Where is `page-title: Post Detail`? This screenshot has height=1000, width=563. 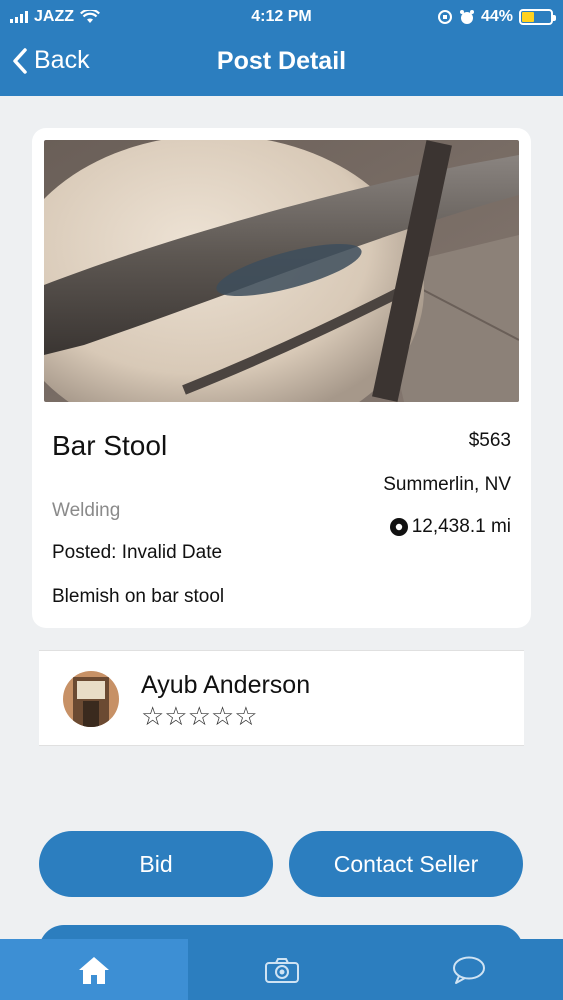 page-title: Post Detail is located at coordinates (281, 61).